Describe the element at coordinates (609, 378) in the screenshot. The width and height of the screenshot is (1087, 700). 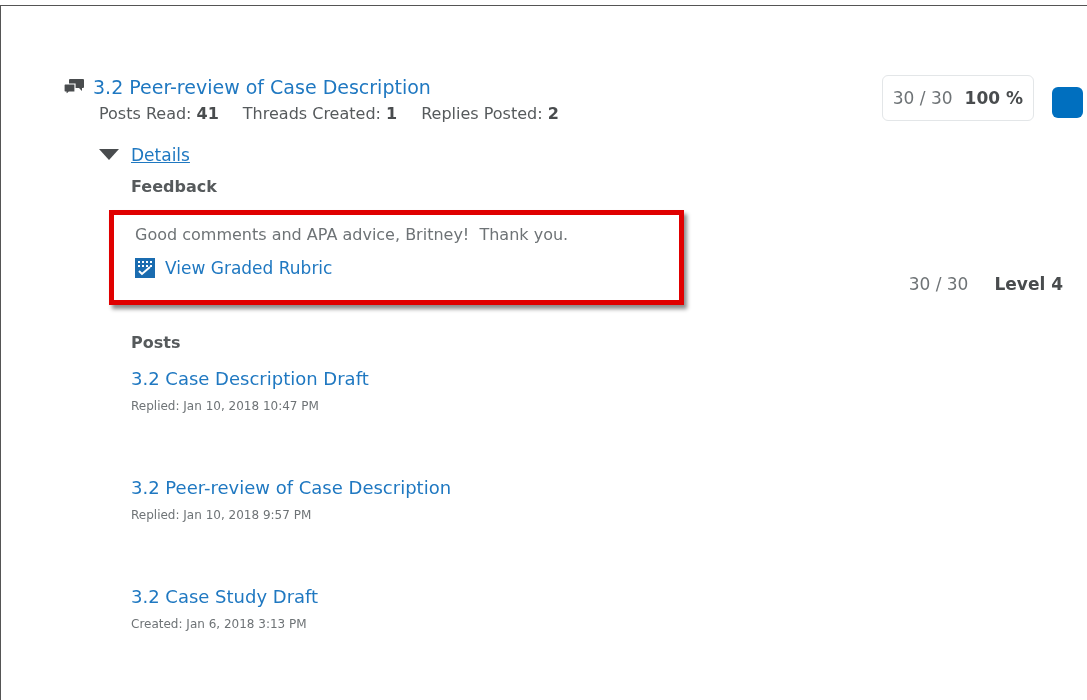
I see `post-link: 3.2 Case Description Draft` at that location.